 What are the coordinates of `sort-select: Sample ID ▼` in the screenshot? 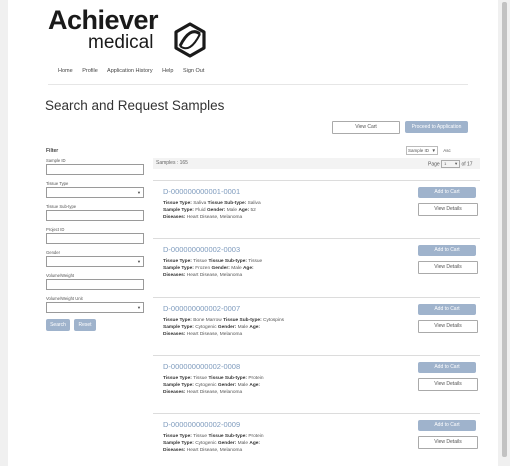 It's located at (422, 150).